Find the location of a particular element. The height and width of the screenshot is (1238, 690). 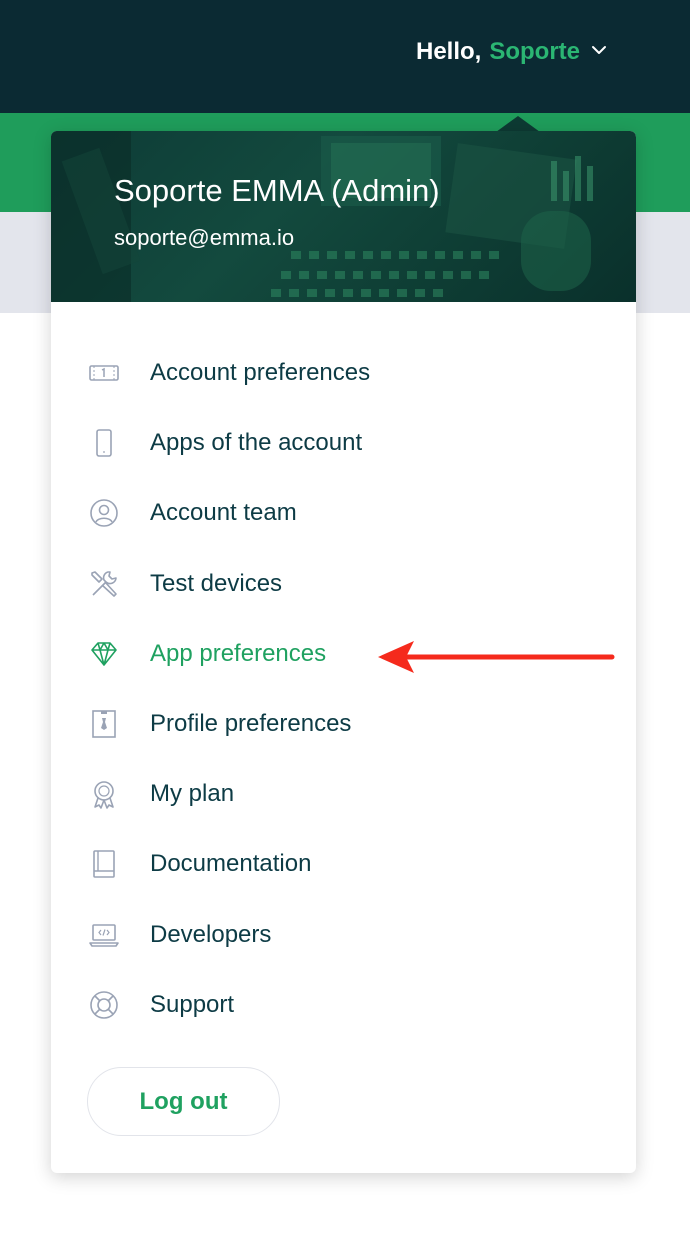

dropdown-pointer is located at coordinates (518, 124).